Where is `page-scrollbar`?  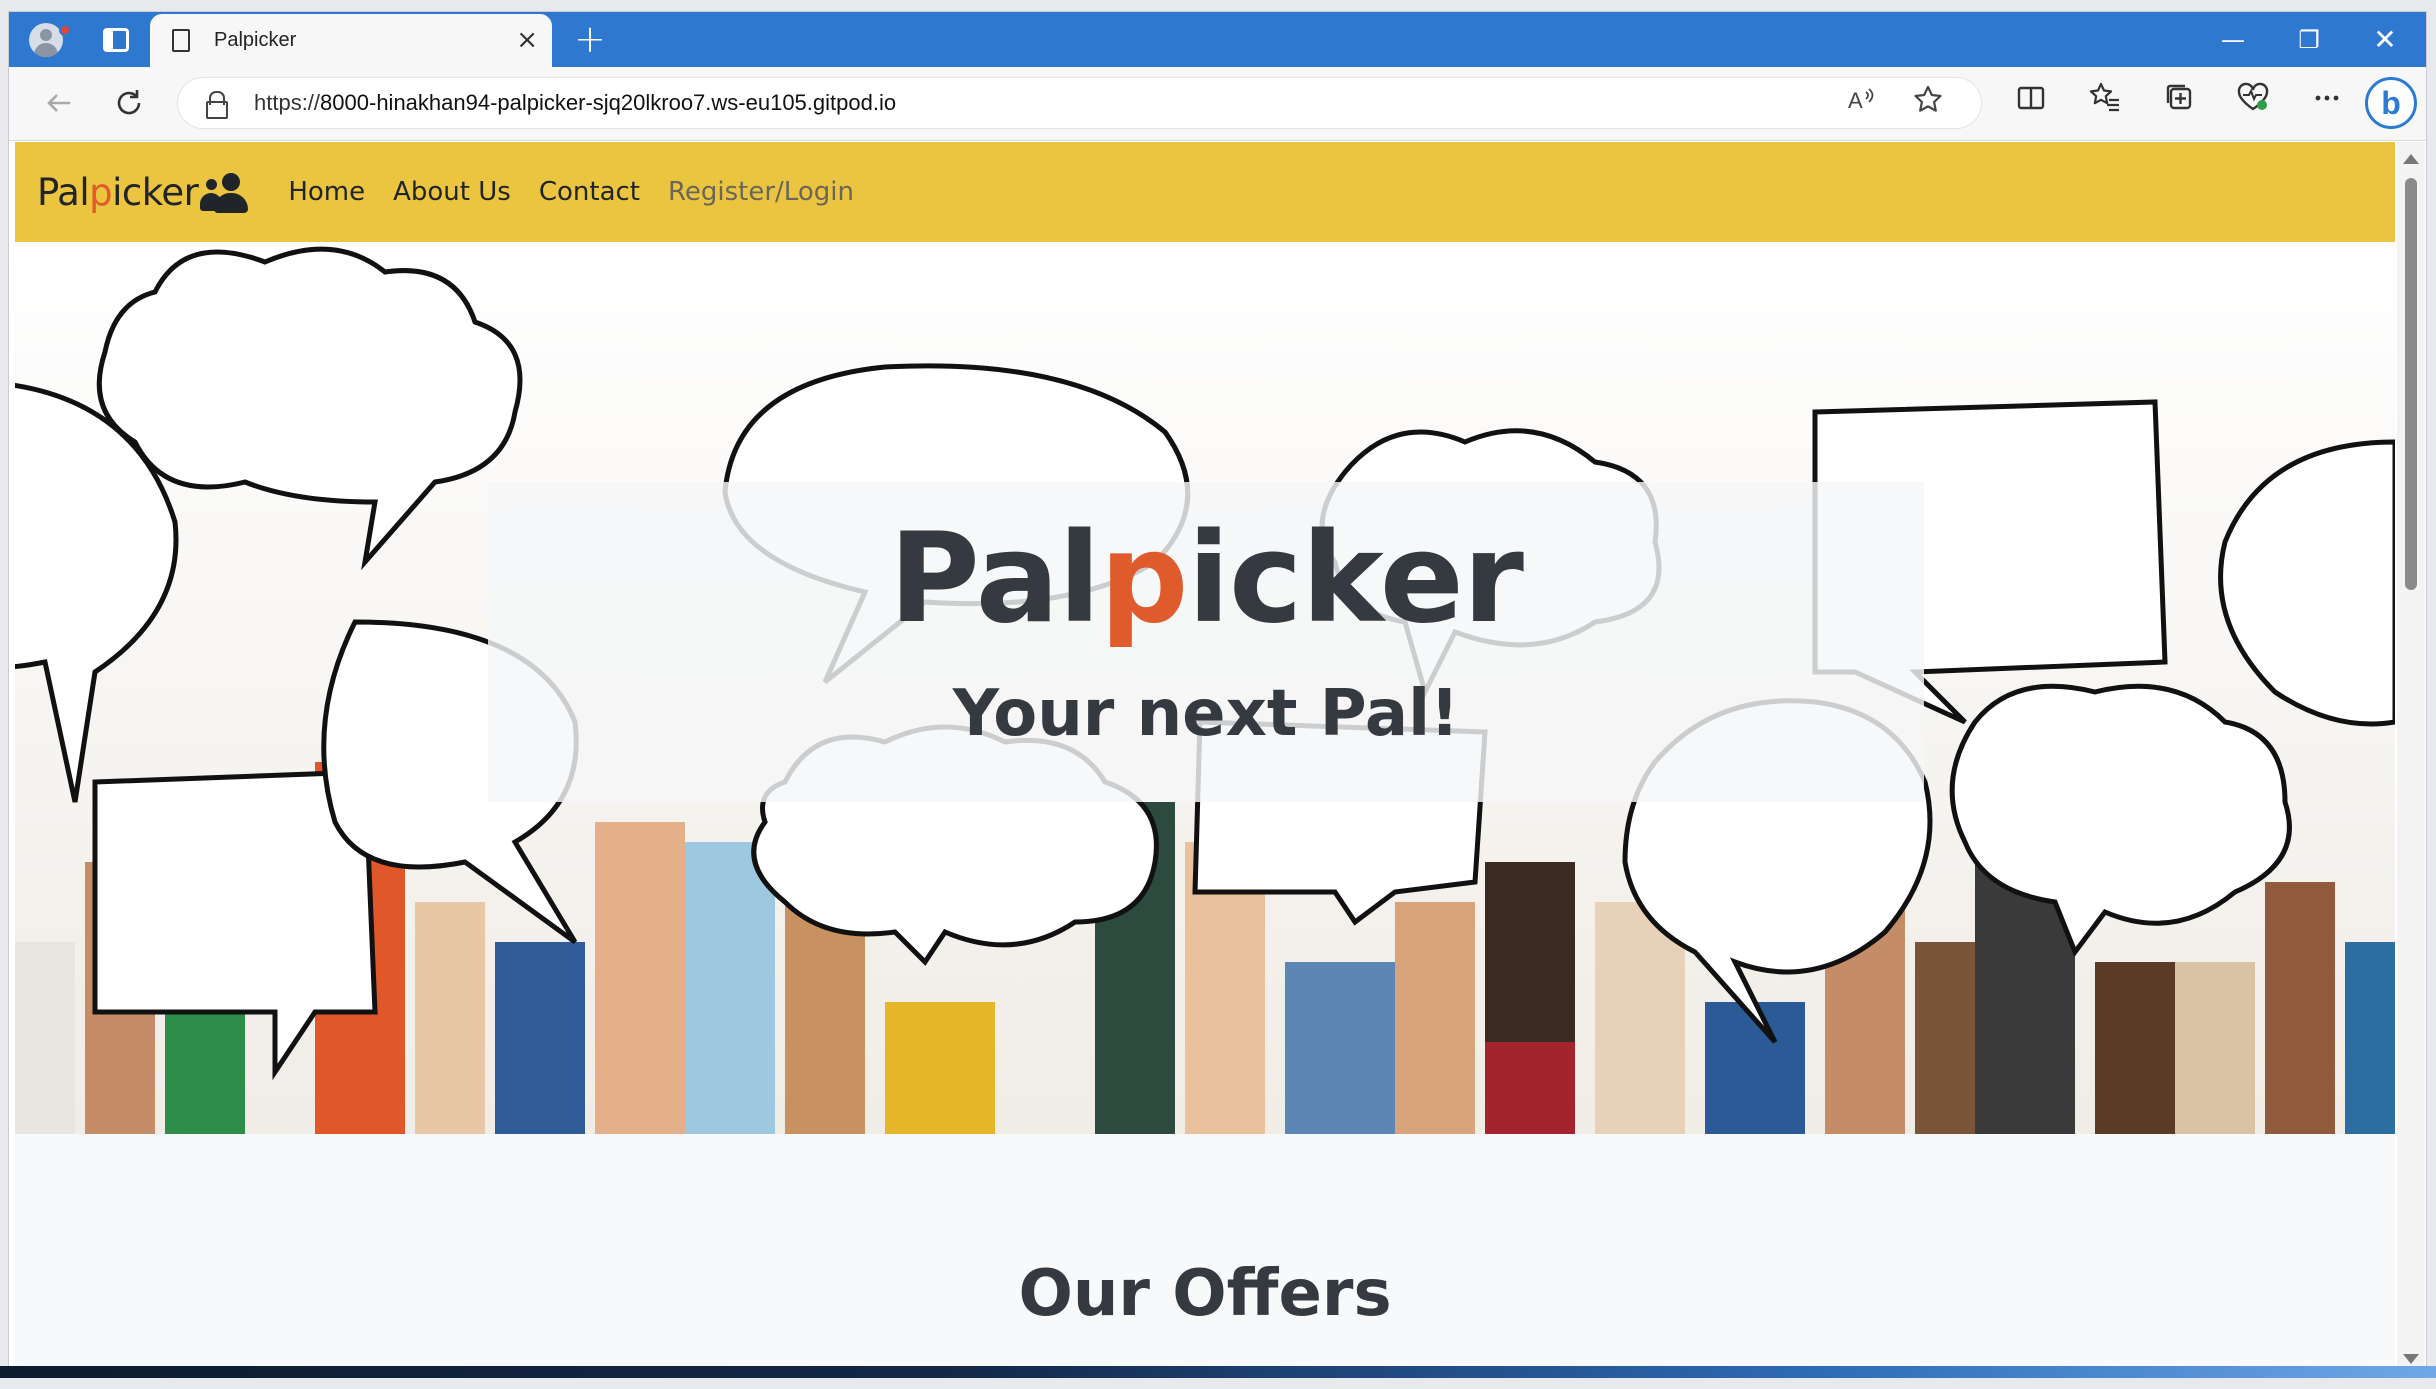
page-scrollbar is located at coordinates (2411, 758).